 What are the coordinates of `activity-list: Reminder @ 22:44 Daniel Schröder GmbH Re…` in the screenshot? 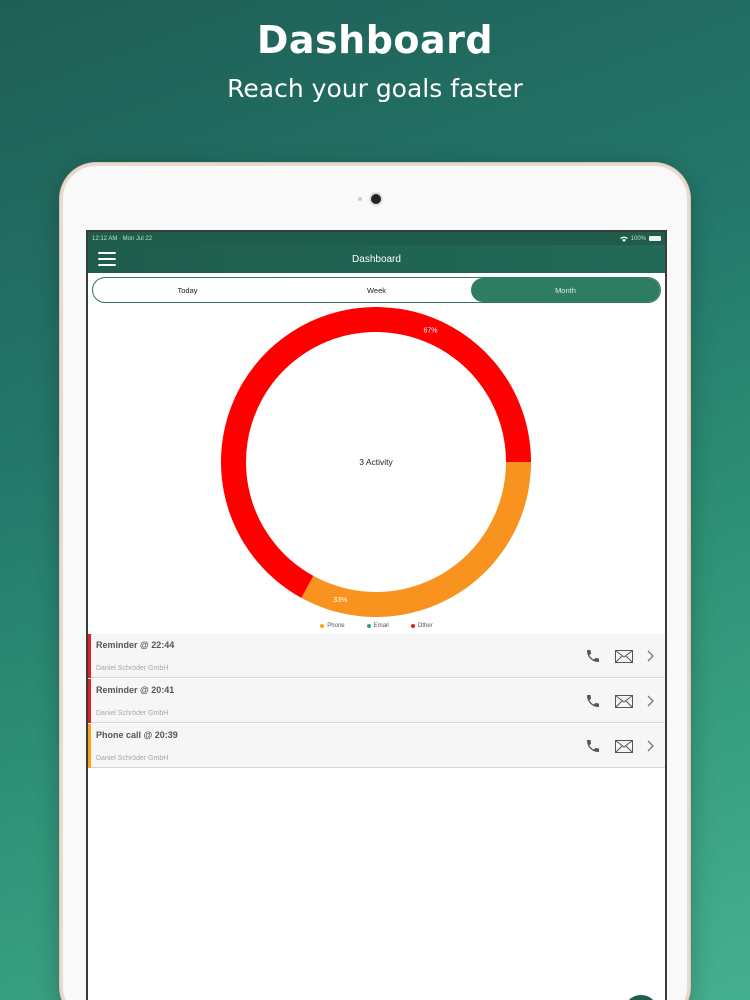 It's located at (376, 701).